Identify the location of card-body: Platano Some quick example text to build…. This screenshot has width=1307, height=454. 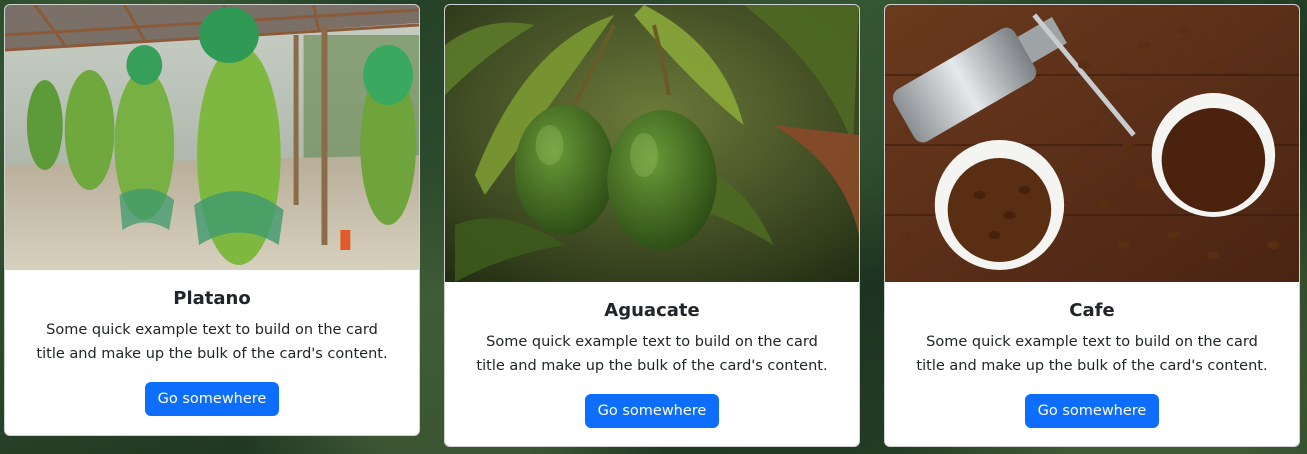
(212, 351).